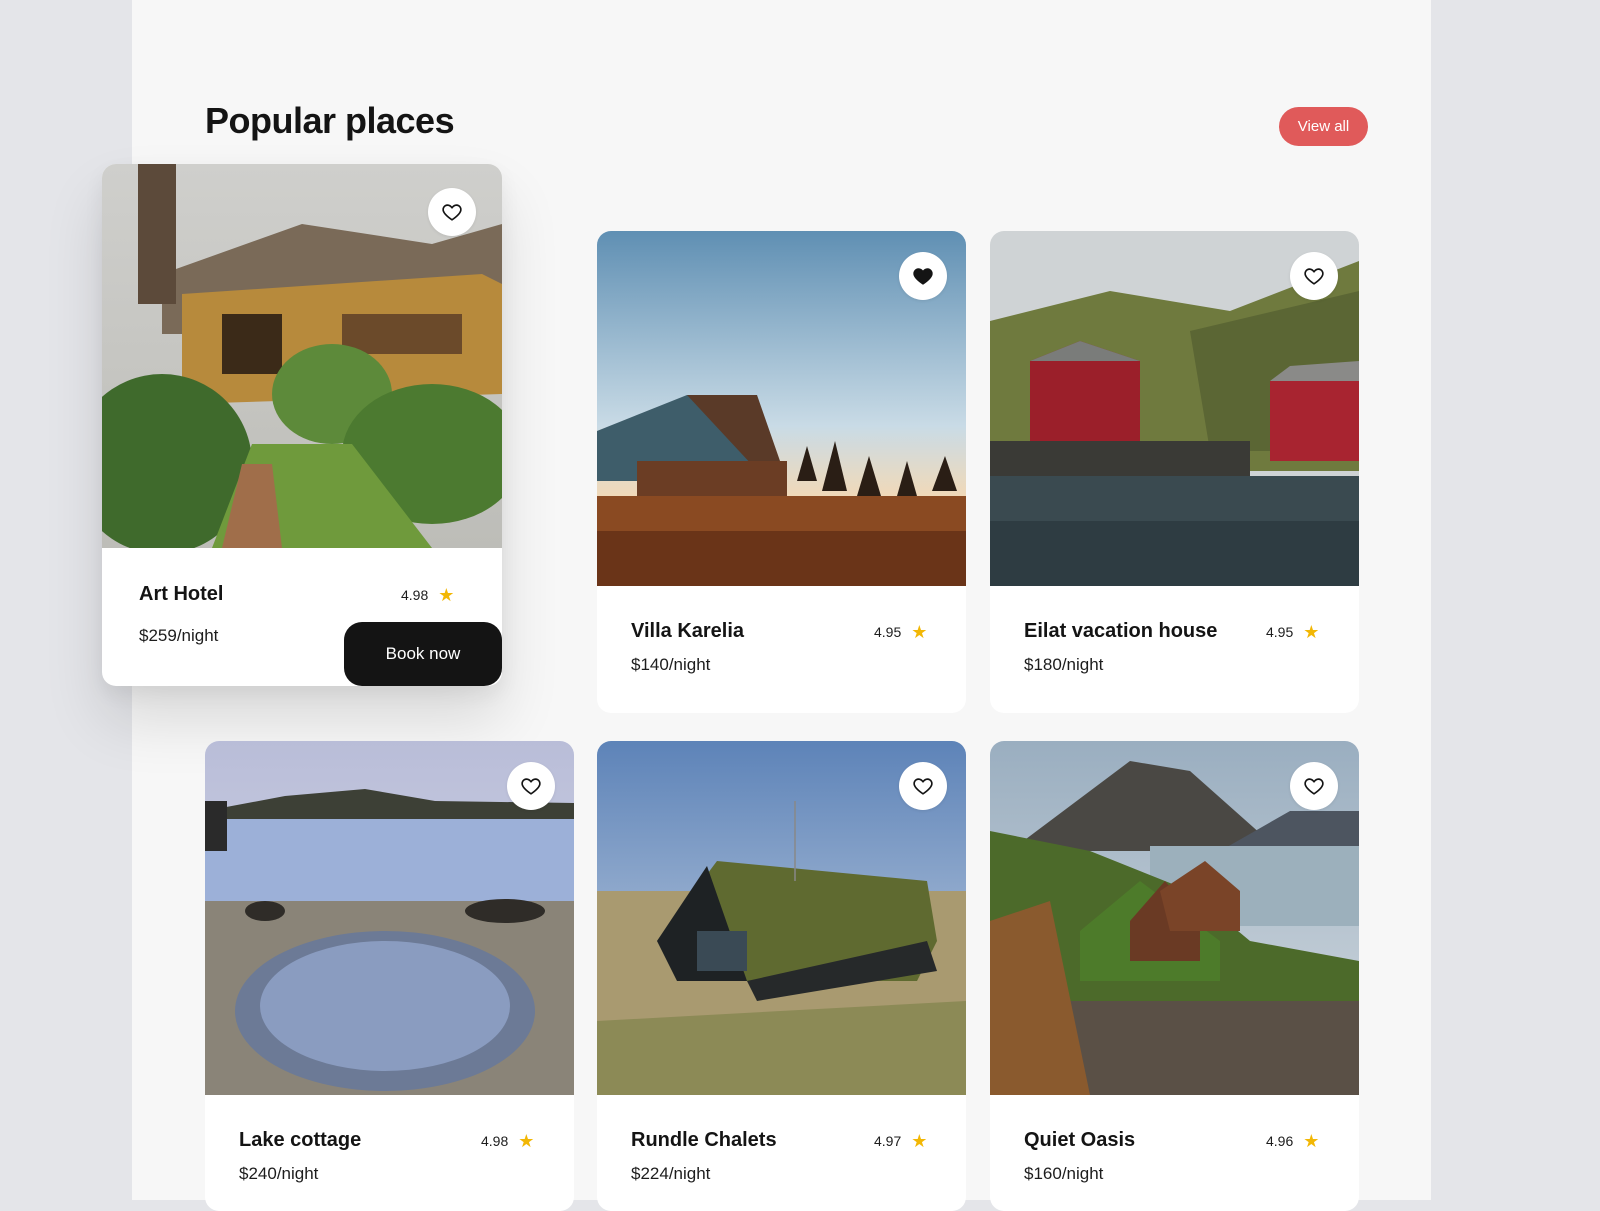 The height and width of the screenshot is (1211, 1600). What do you see at coordinates (1280, 1141) in the screenshot?
I see `rating-value: 4.96` at bounding box center [1280, 1141].